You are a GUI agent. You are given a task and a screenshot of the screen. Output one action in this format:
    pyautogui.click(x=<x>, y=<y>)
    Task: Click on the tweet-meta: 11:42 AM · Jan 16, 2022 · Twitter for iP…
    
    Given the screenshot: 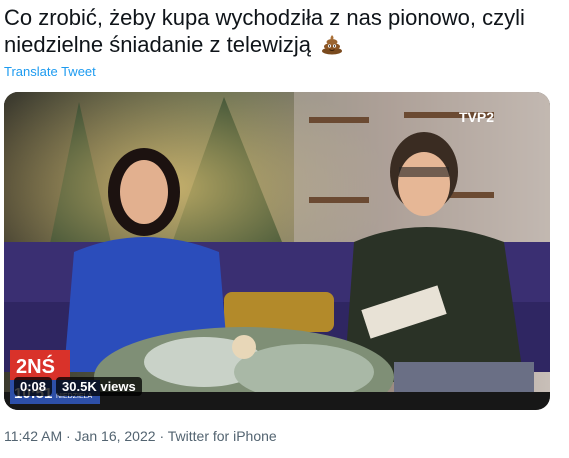 What is the action you would take?
    pyautogui.click(x=140, y=436)
    